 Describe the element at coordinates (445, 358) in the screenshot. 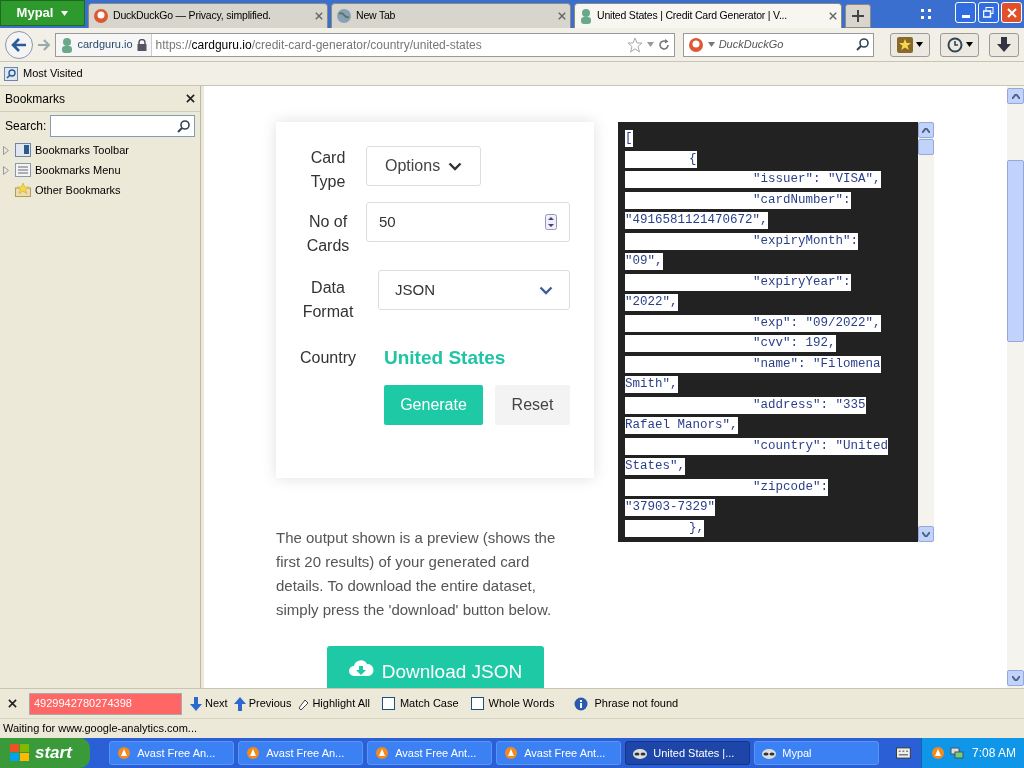

I see `country-name: United States` at that location.